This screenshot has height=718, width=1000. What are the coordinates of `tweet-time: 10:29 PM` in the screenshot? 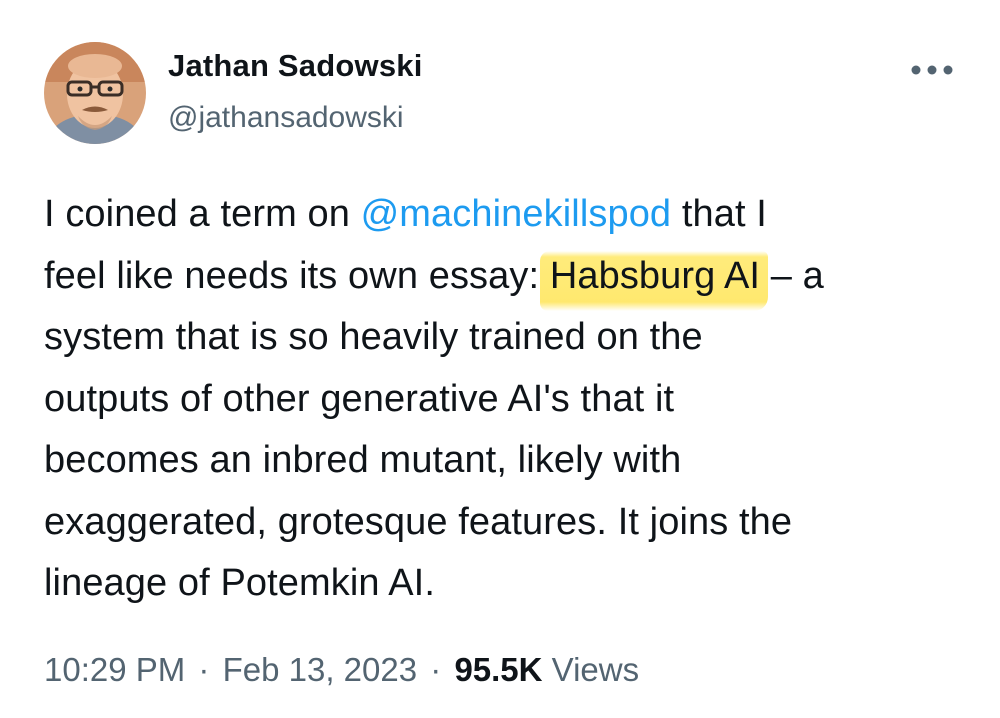 It's located at (114, 669).